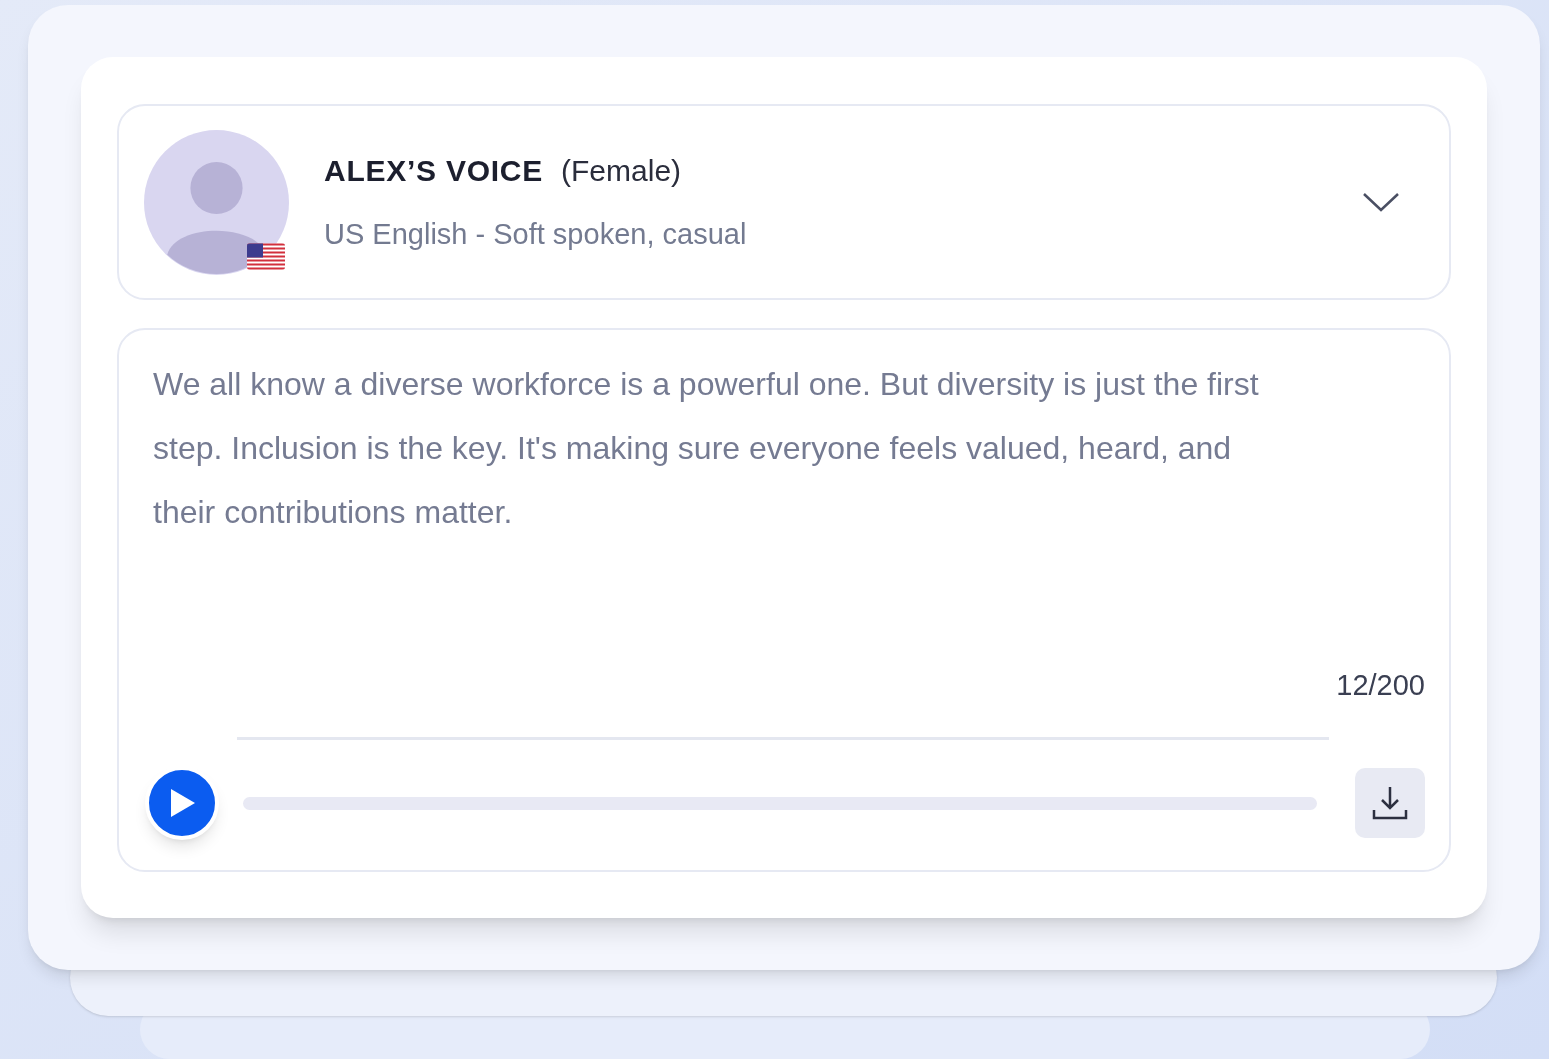 This screenshot has height=1059, width=1549. What do you see at coordinates (434, 170) in the screenshot?
I see `voice-name: ALEX’S VOICE` at bounding box center [434, 170].